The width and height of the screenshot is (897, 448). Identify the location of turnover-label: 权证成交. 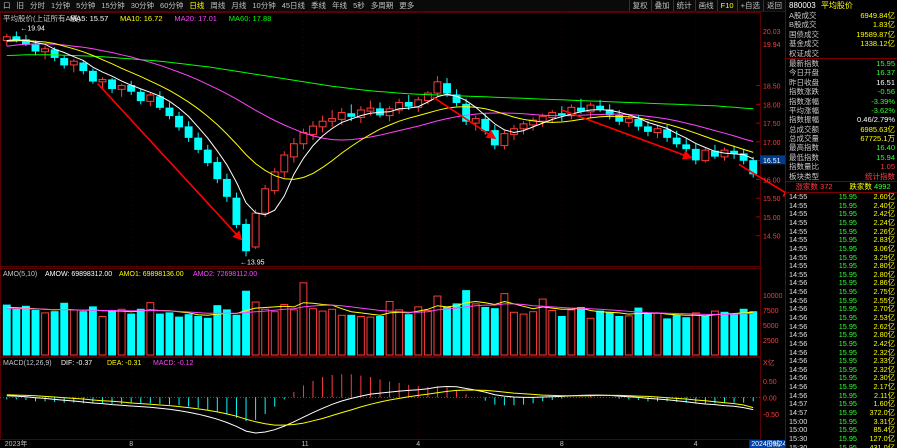
(804, 53).